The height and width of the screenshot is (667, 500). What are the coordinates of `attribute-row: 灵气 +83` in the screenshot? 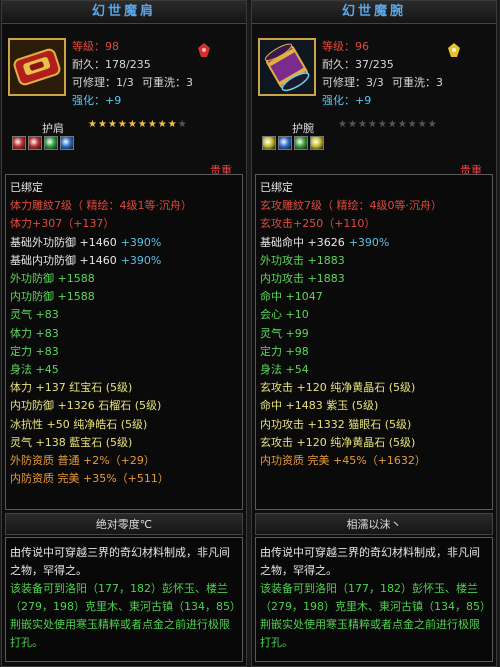 It's located at (124, 315).